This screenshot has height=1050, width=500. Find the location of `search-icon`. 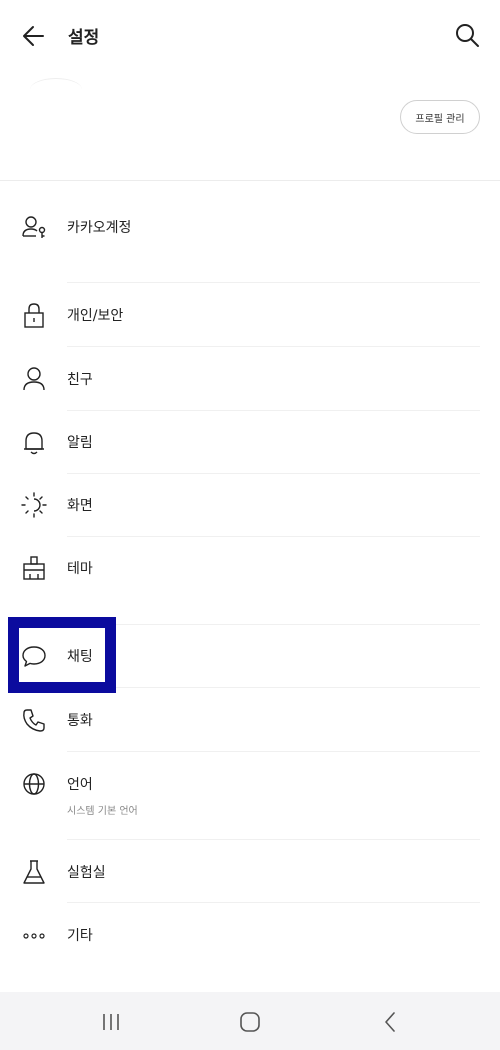

search-icon is located at coordinates (467, 35).